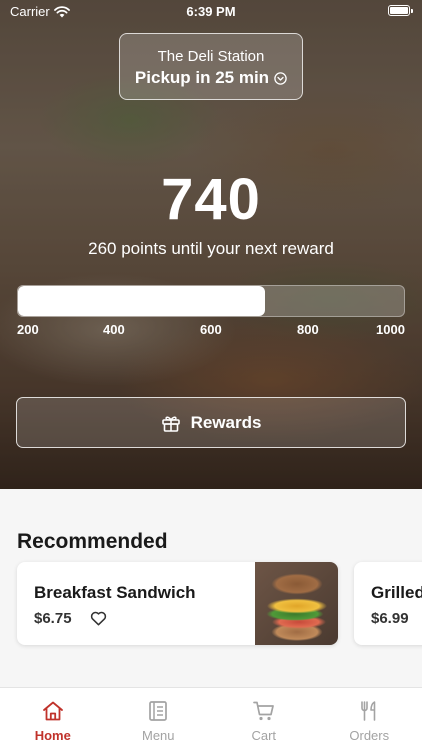 The image size is (422, 750). Describe the element at coordinates (211, 199) in the screenshot. I see `points-balance: 740` at that location.